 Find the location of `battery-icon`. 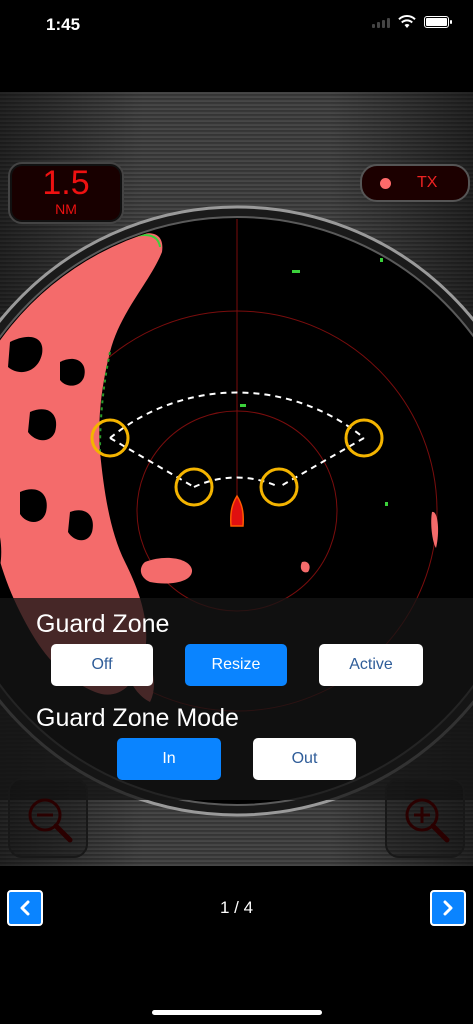

battery-icon is located at coordinates (438, 22).